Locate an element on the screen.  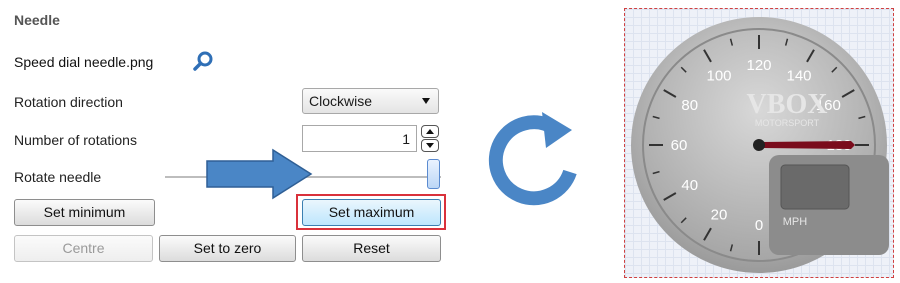
rotation-direction-dropdown: Clockwise is located at coordinates (370, 101).